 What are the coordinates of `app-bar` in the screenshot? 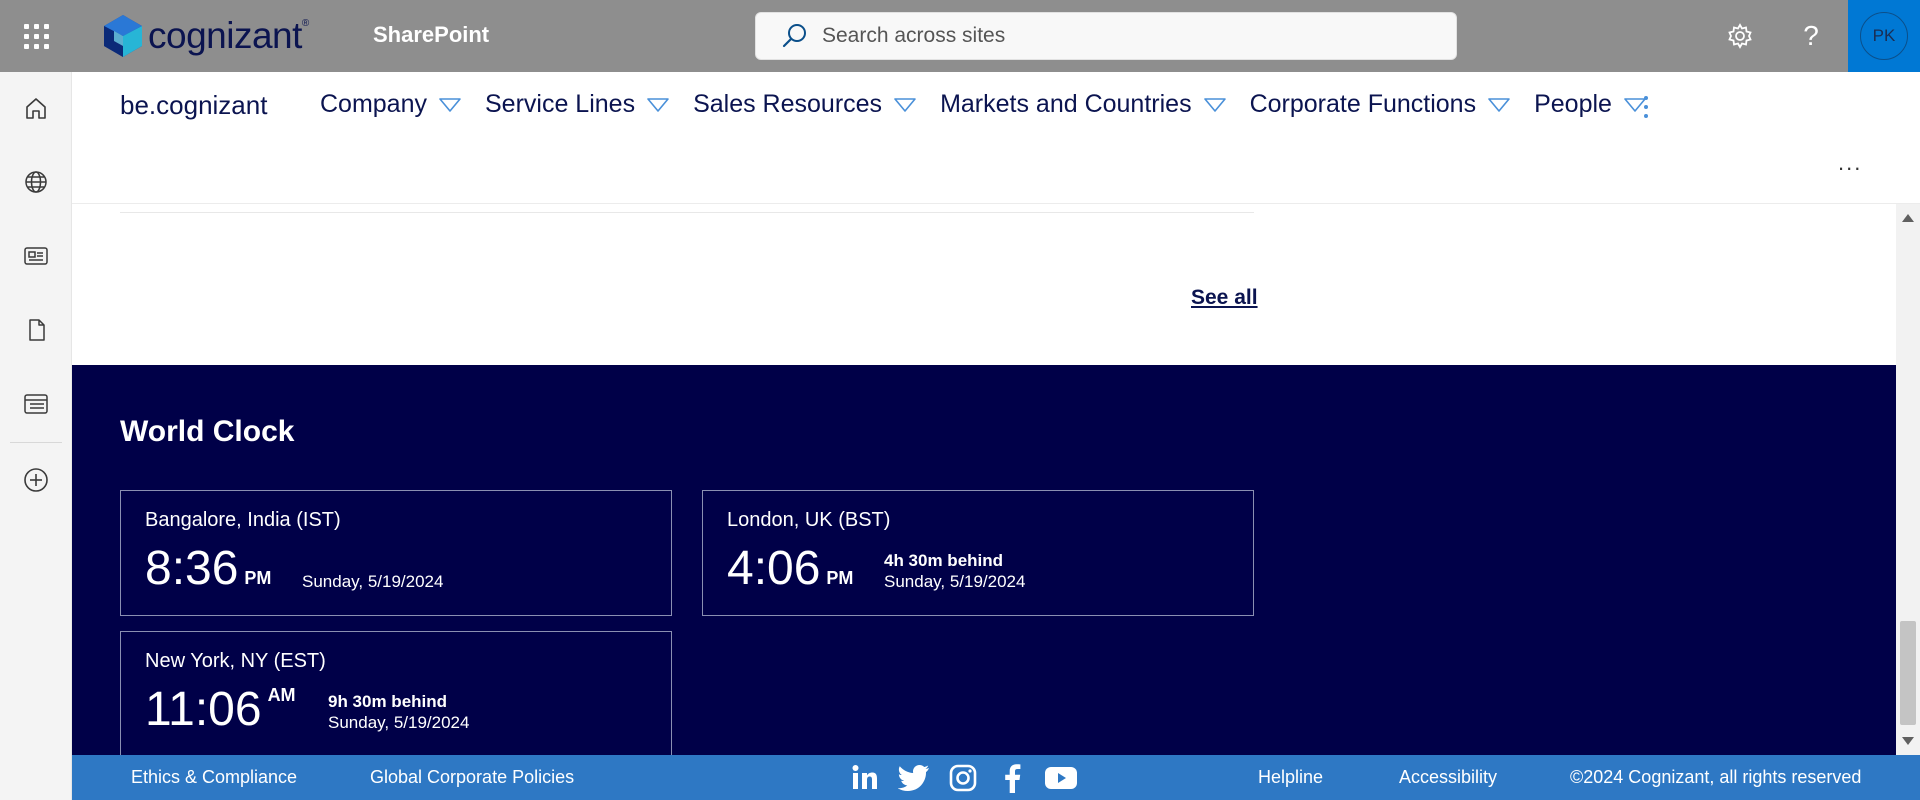 It's located at (36, 436).